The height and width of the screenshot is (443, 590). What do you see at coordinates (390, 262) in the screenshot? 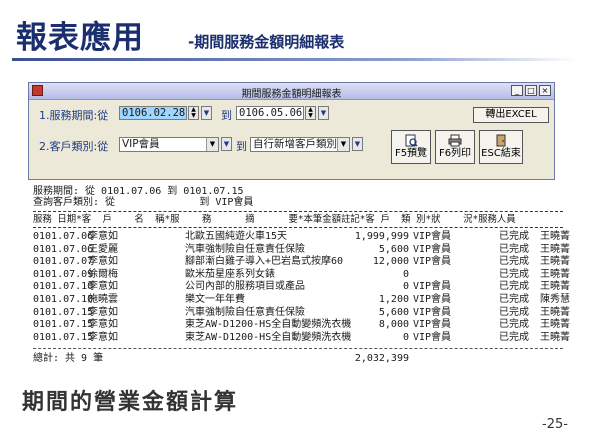
I see `report-amount-cell: 12,000` at bounding box center [390, 262].